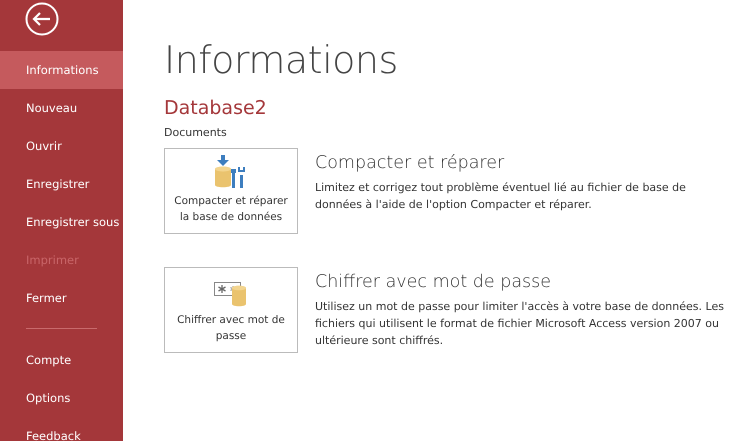  What do you see at coordinates (61, 360) in the screenshot?
I see `menu-item: Compte` at bounding box center [61, 360].